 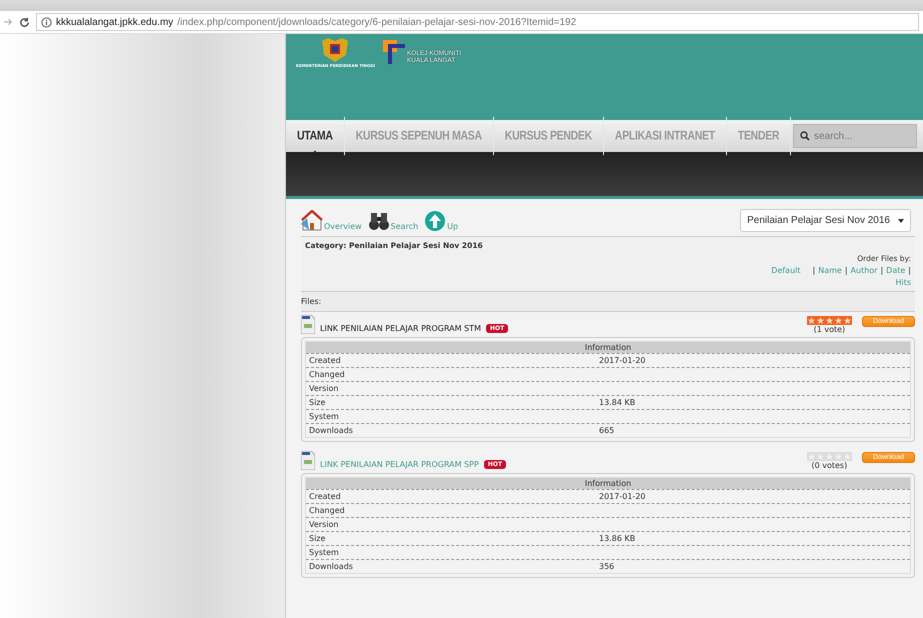 What do you see at coordinates (399, 464) in the screenshot?
I see `file-title-link: LINK PENILAIAN PELAJAR PROGRAM SPP` at bounding box center [399, 464].